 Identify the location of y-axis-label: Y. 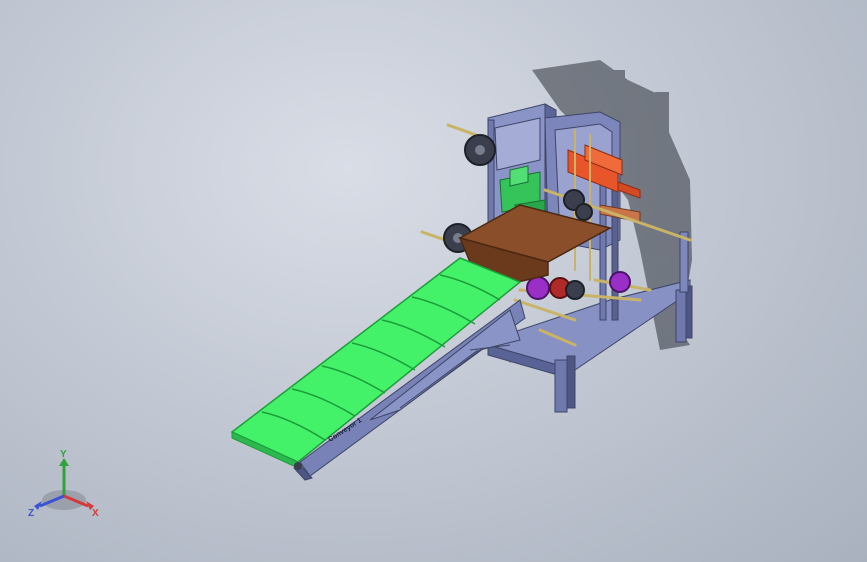
(63, 454).